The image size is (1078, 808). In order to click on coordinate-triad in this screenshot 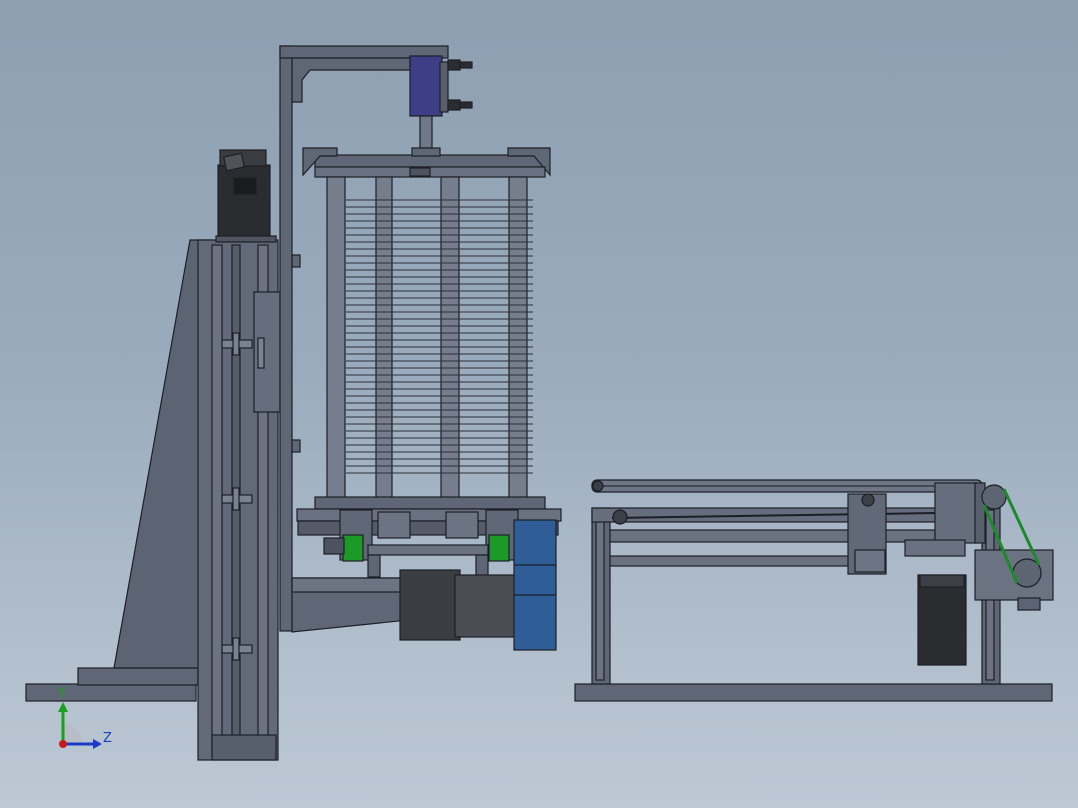, I will do `click(80, 725)`.